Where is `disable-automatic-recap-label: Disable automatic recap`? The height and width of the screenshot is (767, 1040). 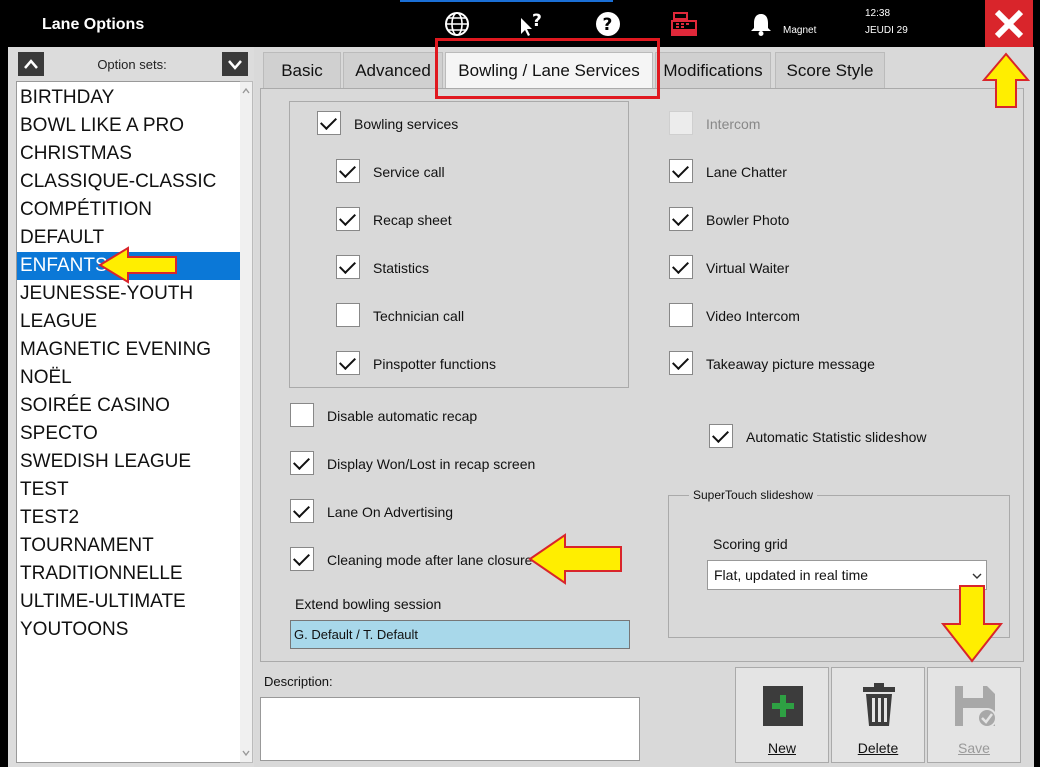
disable-automatic-recap-label: Disable automatic recap is located at coordinates (402, 416).